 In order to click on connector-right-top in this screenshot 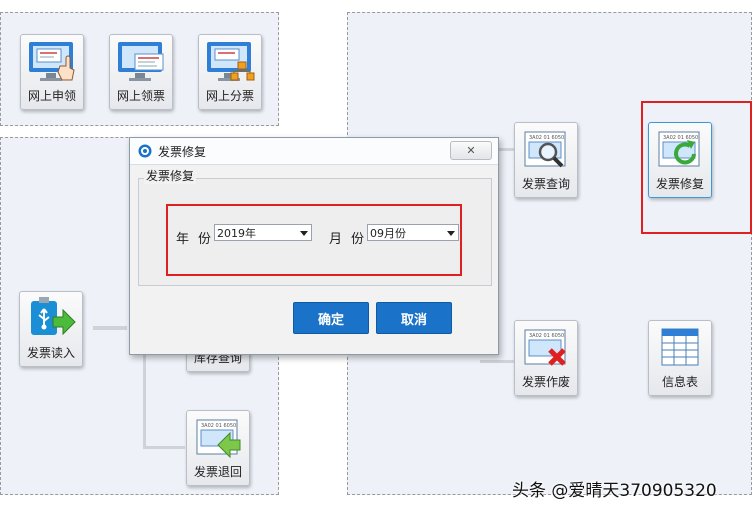, I will do `click(505, 149)`.